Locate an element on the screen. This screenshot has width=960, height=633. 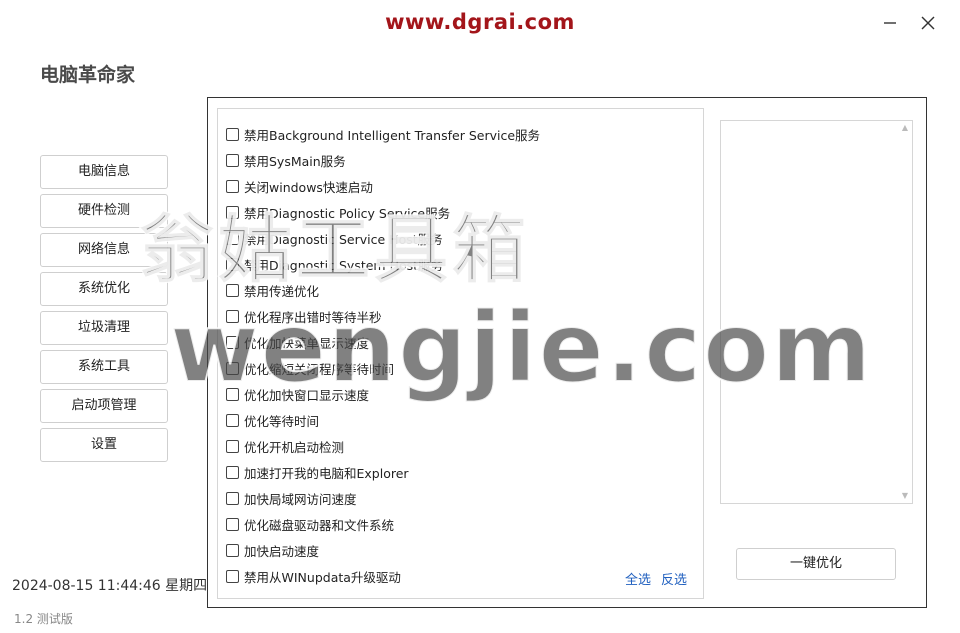
option-label: 加速打开我的电脑和Explorer is located at coordinates (326, 472).